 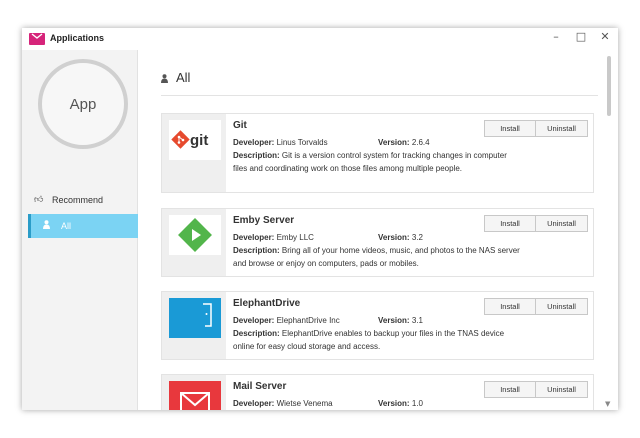 What do you see at coordinates (609, 86) in the screenshot?
I see `scrollbar-thumb` at bounding box center [609, 86].